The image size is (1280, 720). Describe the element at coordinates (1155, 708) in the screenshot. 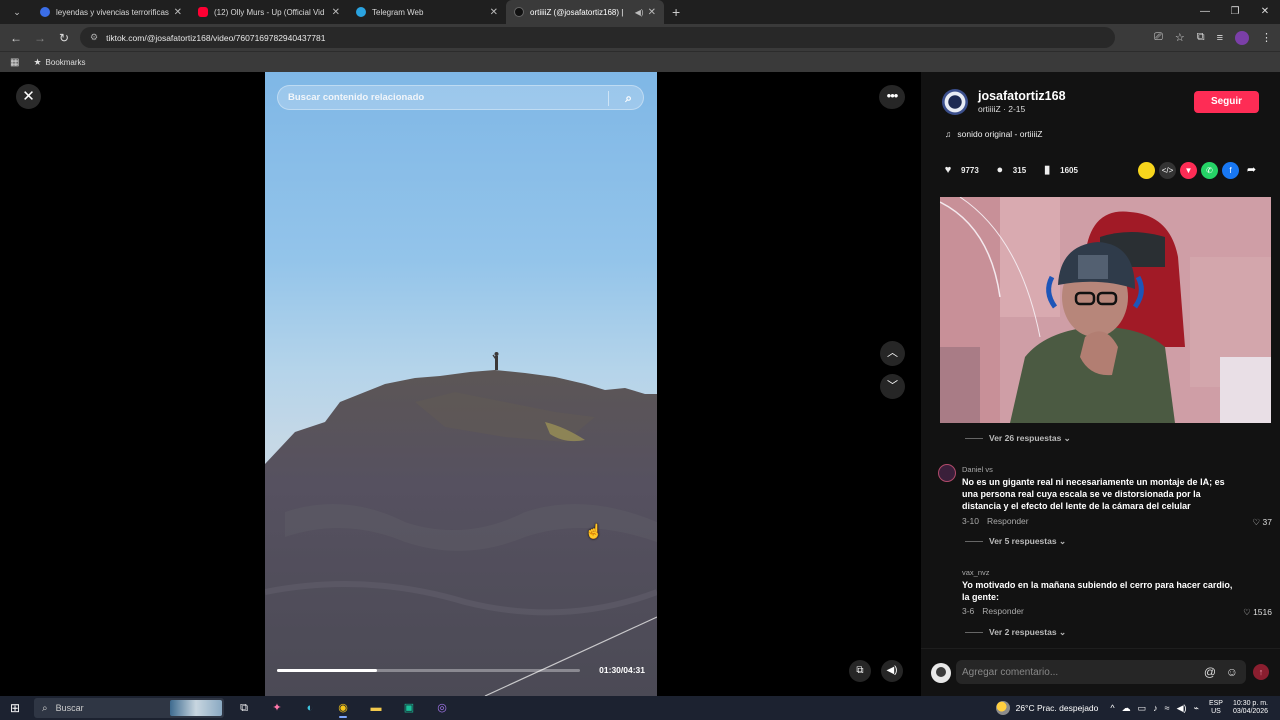

I see `microphone-icon: ♪` at that location.